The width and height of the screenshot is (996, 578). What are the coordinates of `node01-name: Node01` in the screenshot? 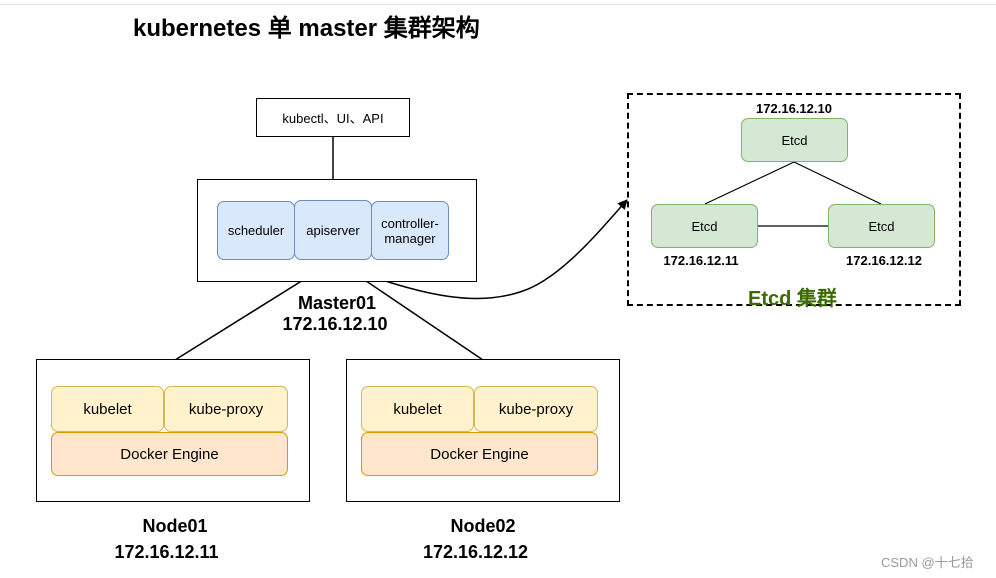 It's located at (175, 526).